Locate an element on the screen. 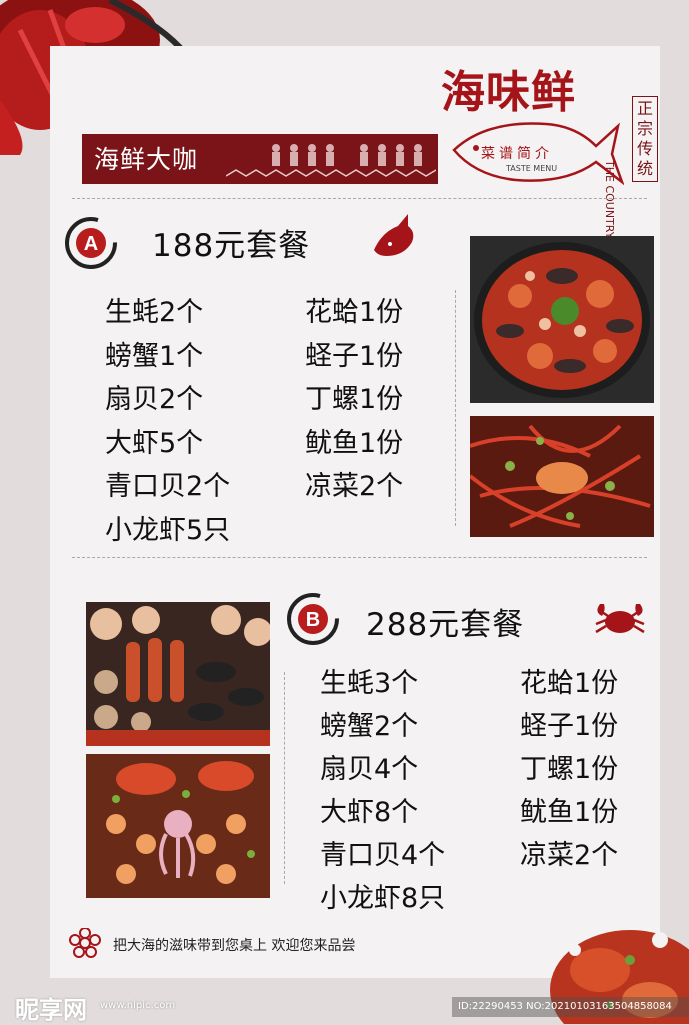 This screenshot has width=689, height=1025. seafood-assortment-photo is located at coordinates (178, 674).